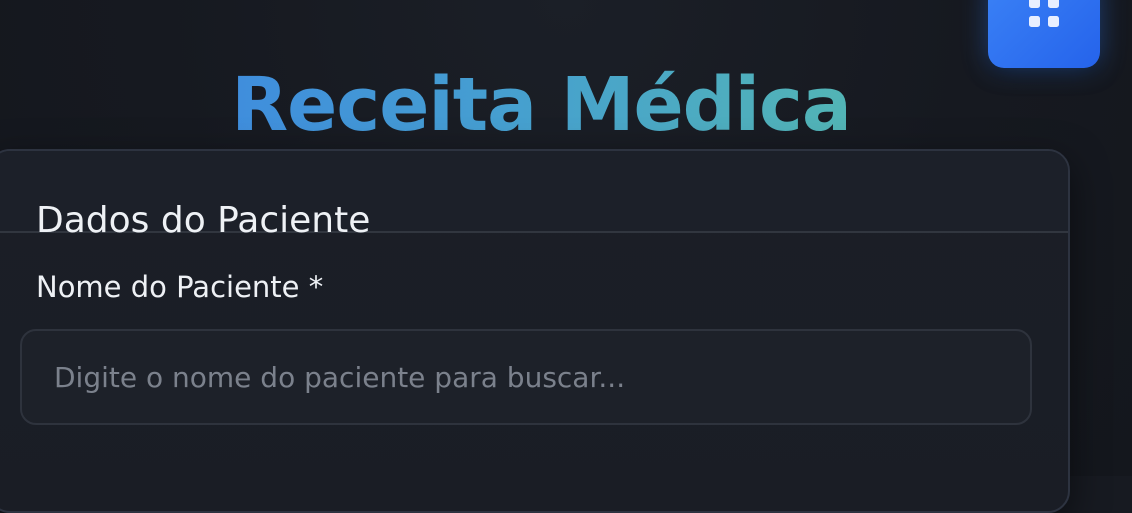 The height and width of the screenshot is (513, 1132). Describe the element at coordinates (1044, 13) in the screenshot. I see `grid-icon` at that location.